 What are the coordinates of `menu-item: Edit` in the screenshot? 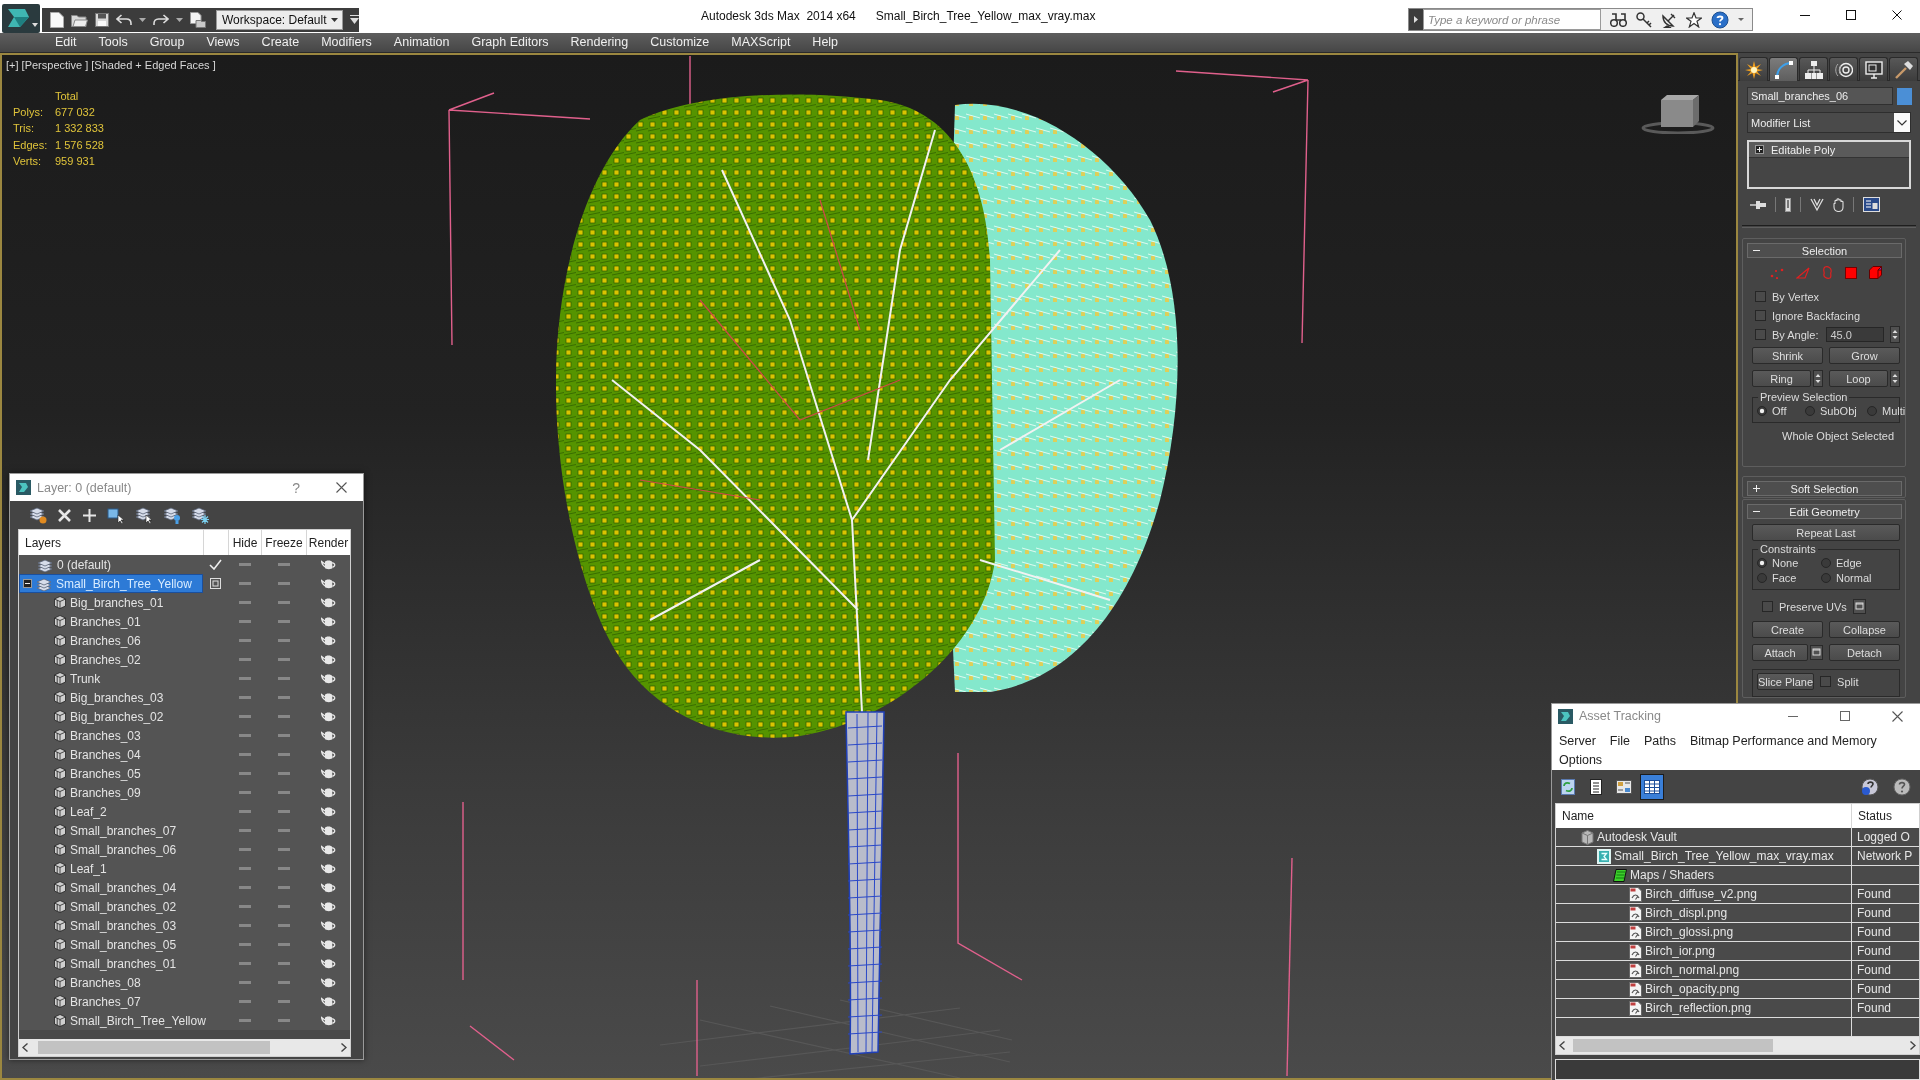 It's located at (66, 42).